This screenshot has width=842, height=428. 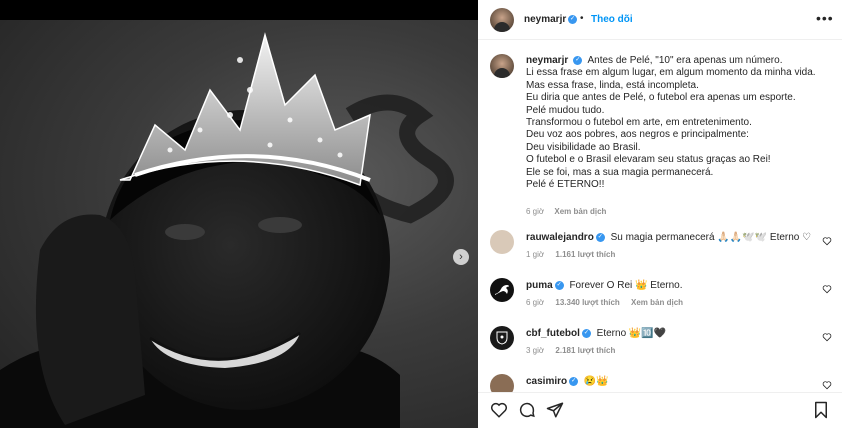 I want to click on comment-meta: 6 giờ 13.340 lượt thích Xem bản dịch, so click(x=609, y=302).